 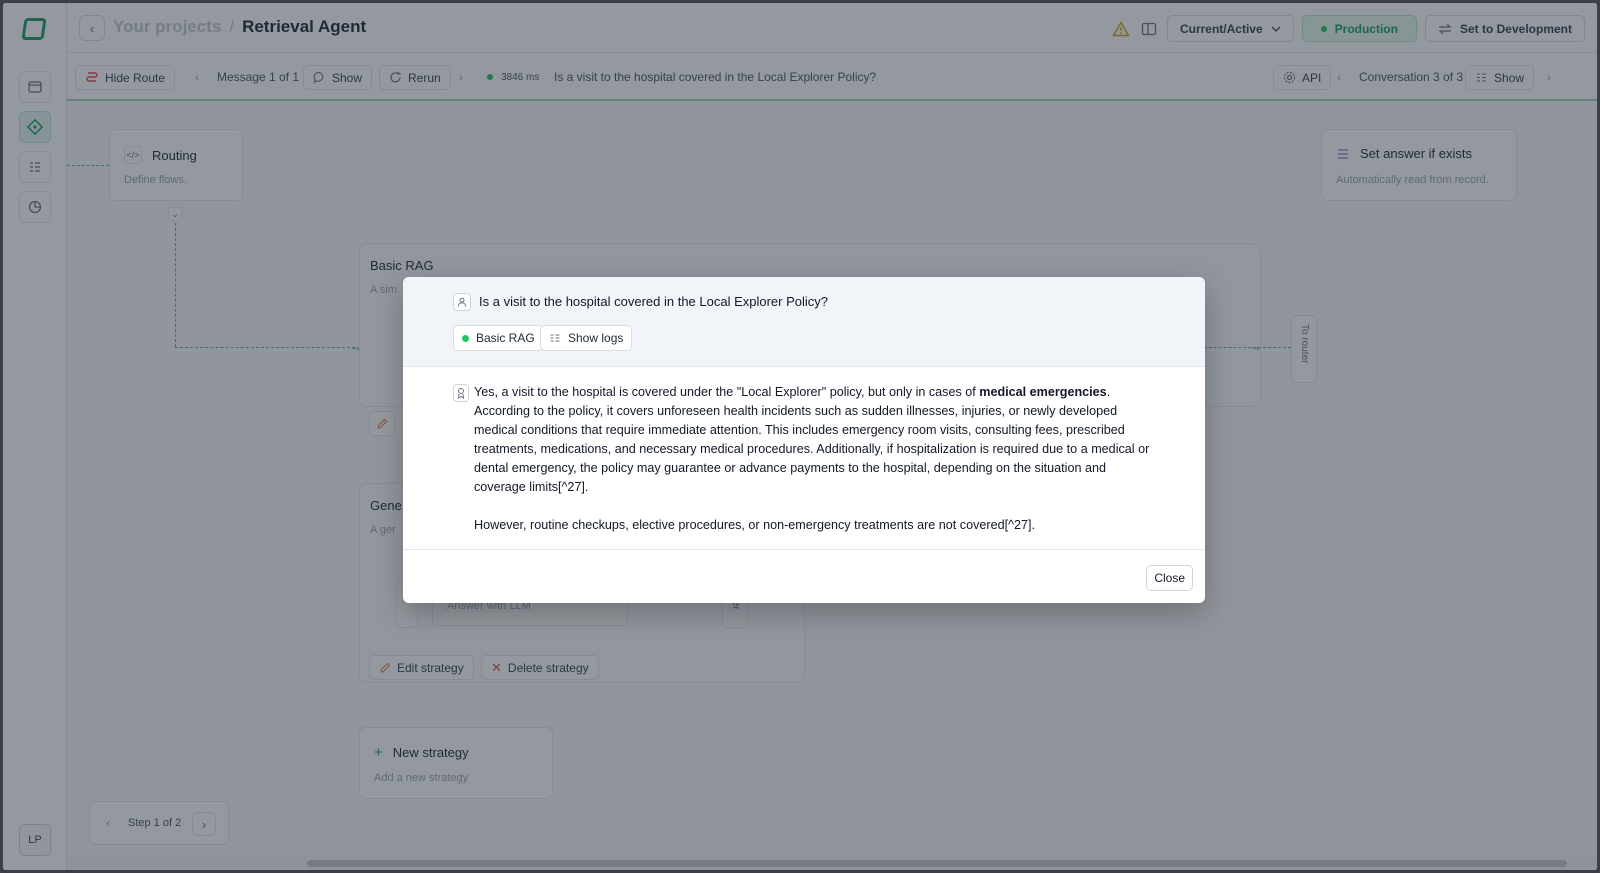 What do you see at coordinates (555, 338) in the screenshot?
I see `list-icon` at bounding box center [555, 338].